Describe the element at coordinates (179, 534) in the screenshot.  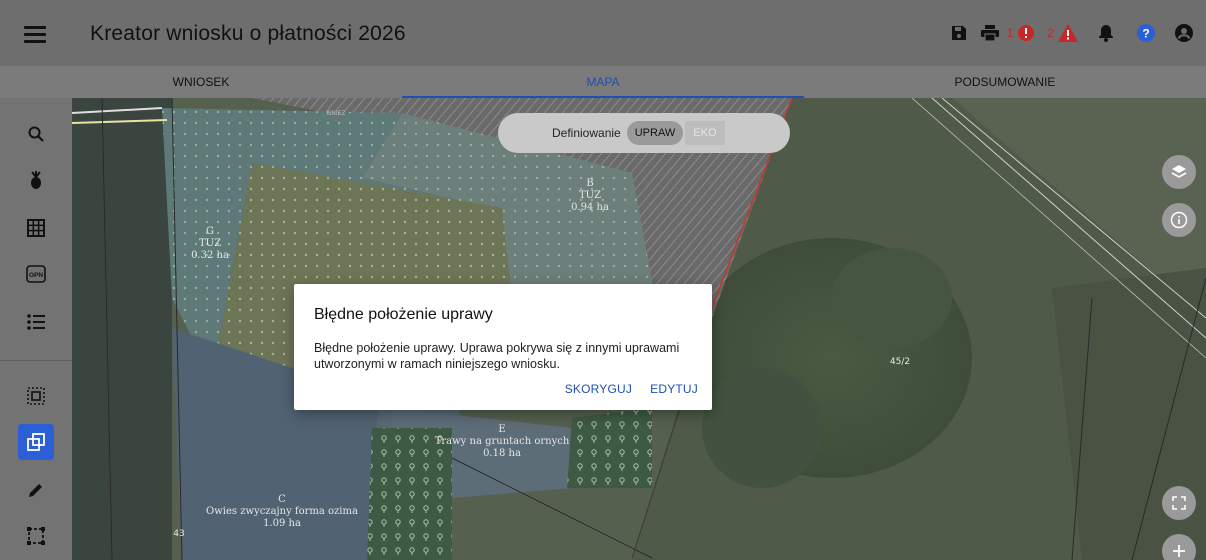
I see `parcel-label-43: 43` at that location.